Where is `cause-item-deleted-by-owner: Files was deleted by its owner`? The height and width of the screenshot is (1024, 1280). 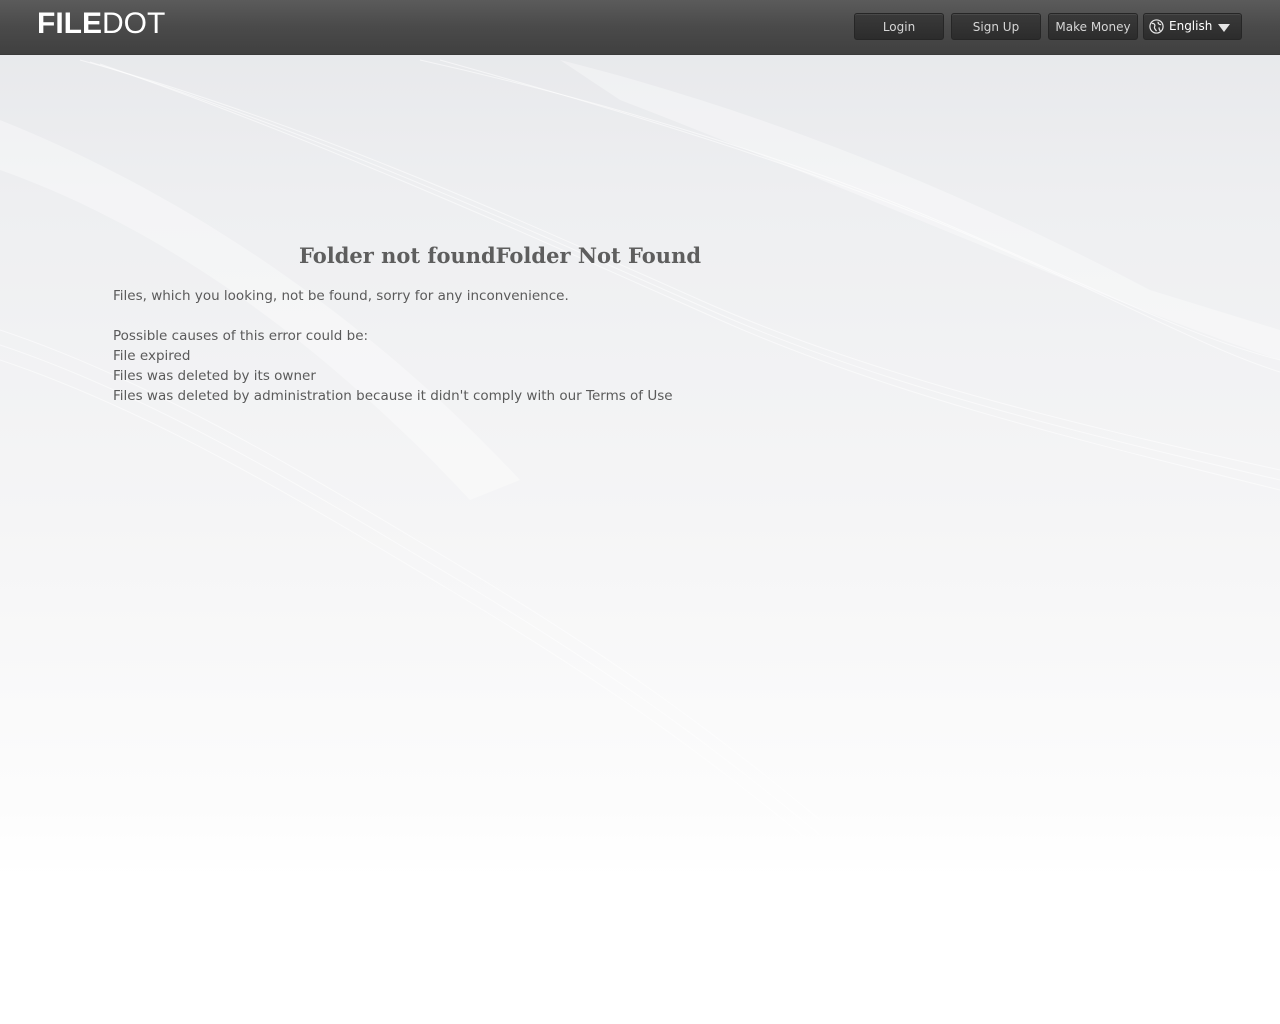 cause-item-deleted-by-owner: Files was deleted by its owner is located at coordinates (214, 376).